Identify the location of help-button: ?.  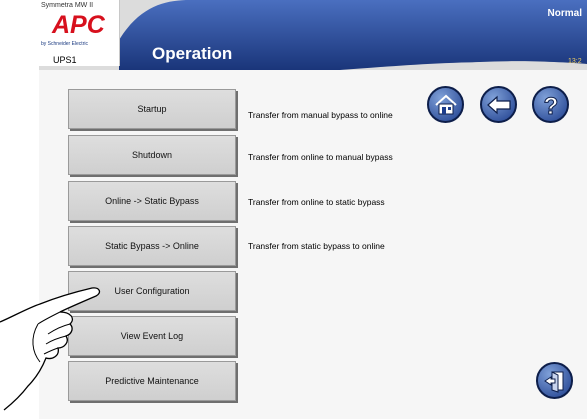
(550, 104).